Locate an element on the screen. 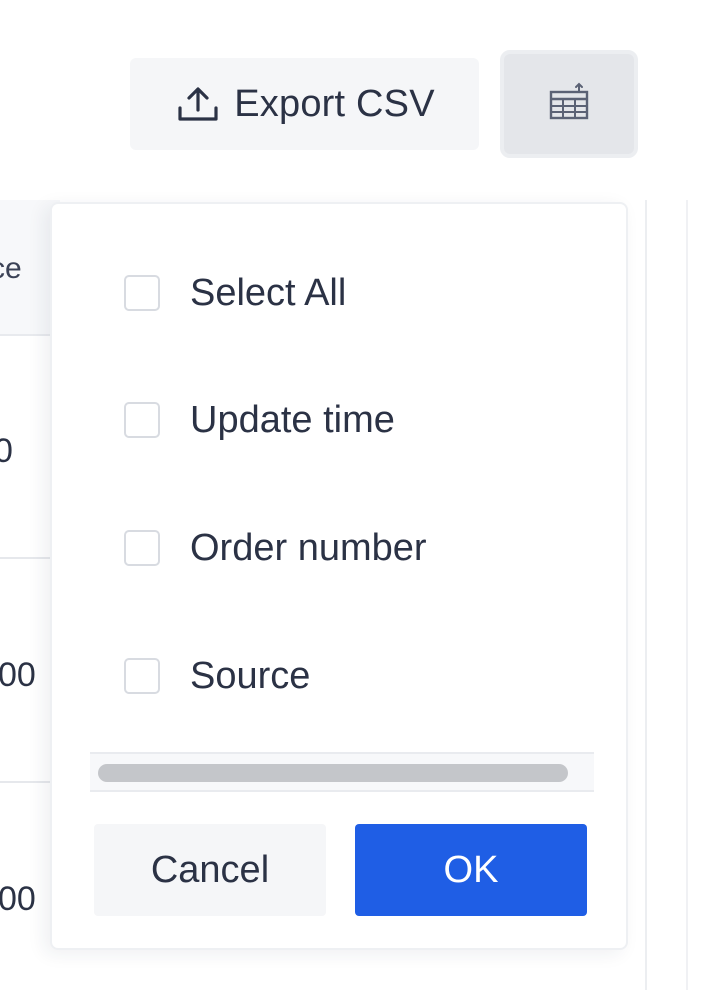 The height and width of the screenshot is (990, 720). column-settings-button is located at coordinates (569, 104).